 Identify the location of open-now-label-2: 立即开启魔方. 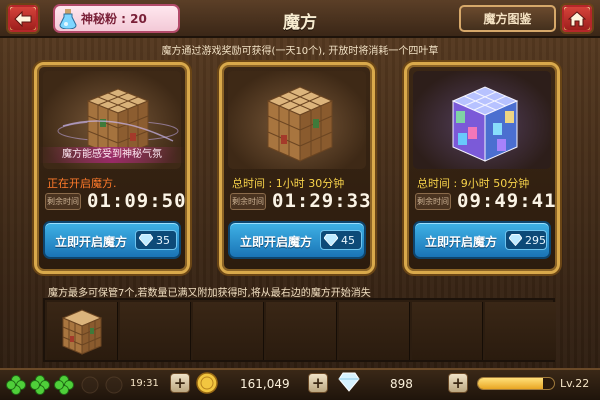
(276, 242).